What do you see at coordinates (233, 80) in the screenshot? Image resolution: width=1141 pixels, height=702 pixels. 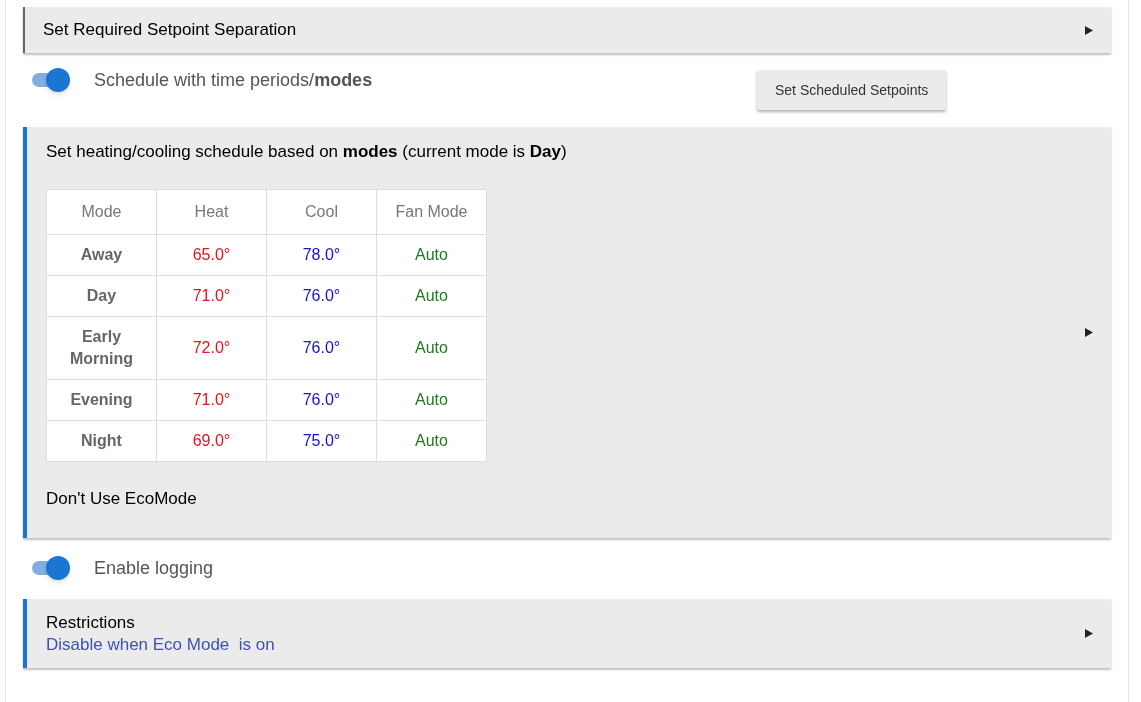 I see `toggle-label: Schedule with time periods/modes` at bounding box center [233, 80].